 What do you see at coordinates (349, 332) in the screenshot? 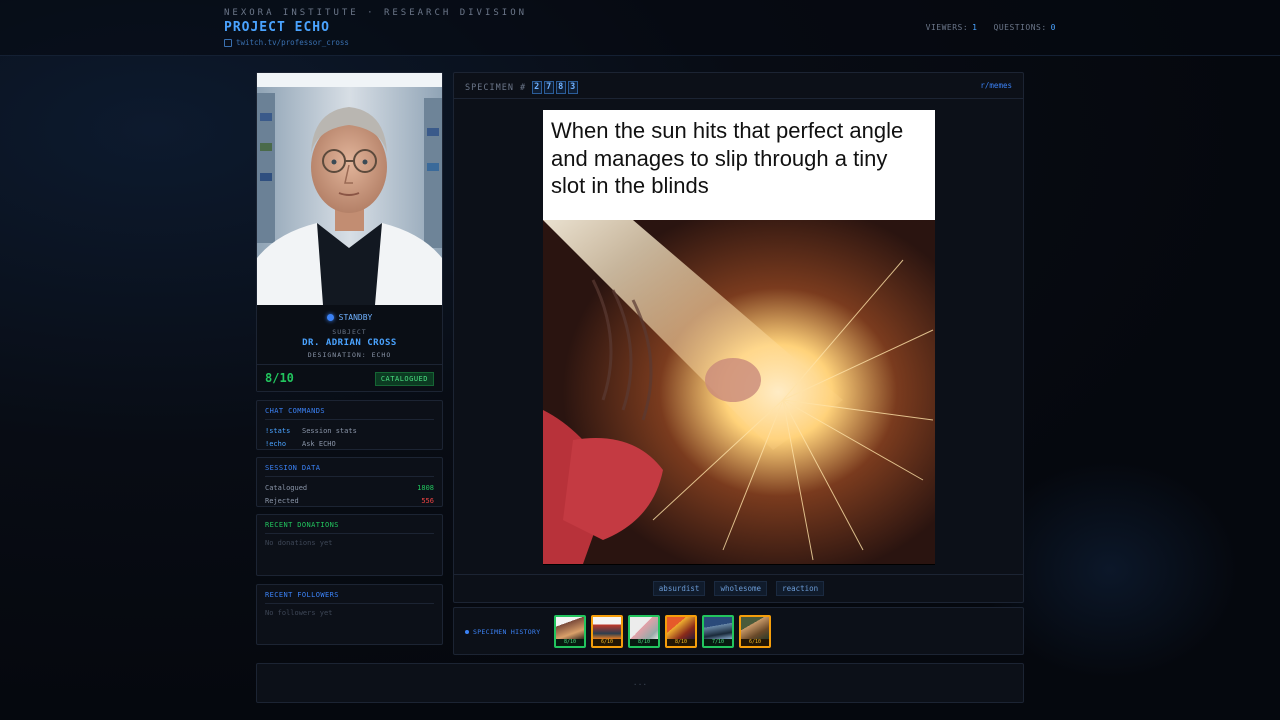
I see `subject-label: SUBJECT` at bounding box center [349, 332].